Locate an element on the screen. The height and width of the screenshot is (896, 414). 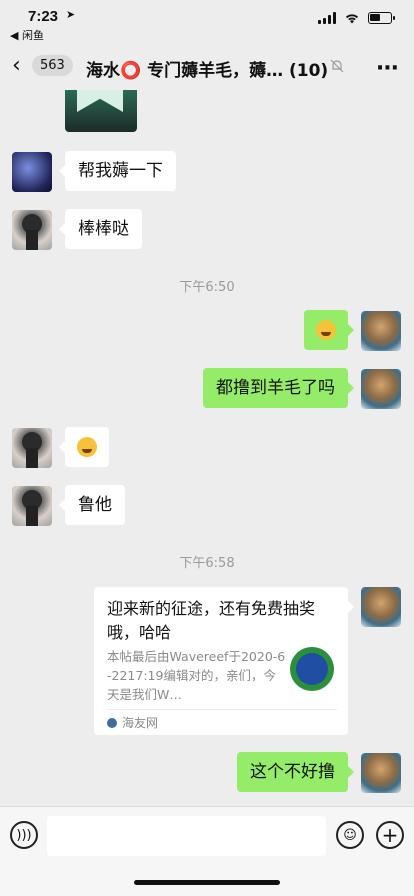
link-card-source: 海友网 is located at coordinates (140, 723).